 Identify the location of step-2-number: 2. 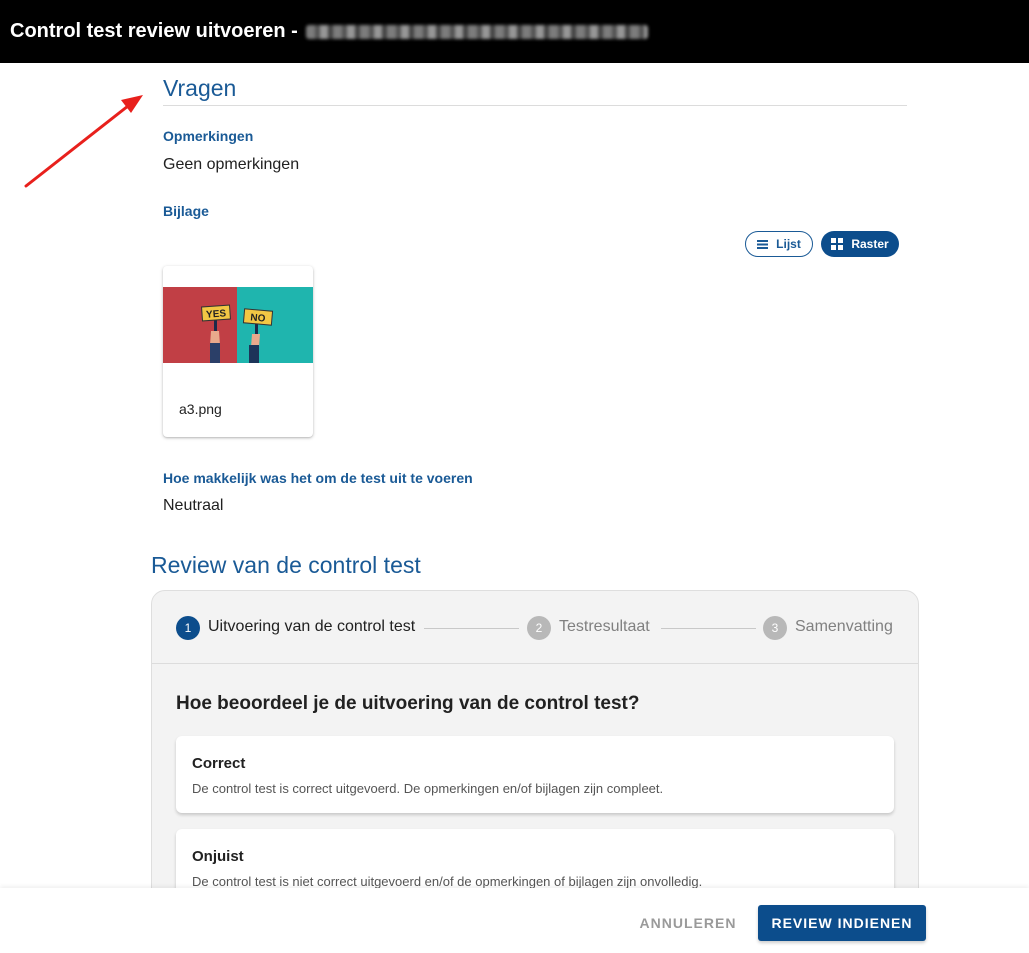
(539, 628).